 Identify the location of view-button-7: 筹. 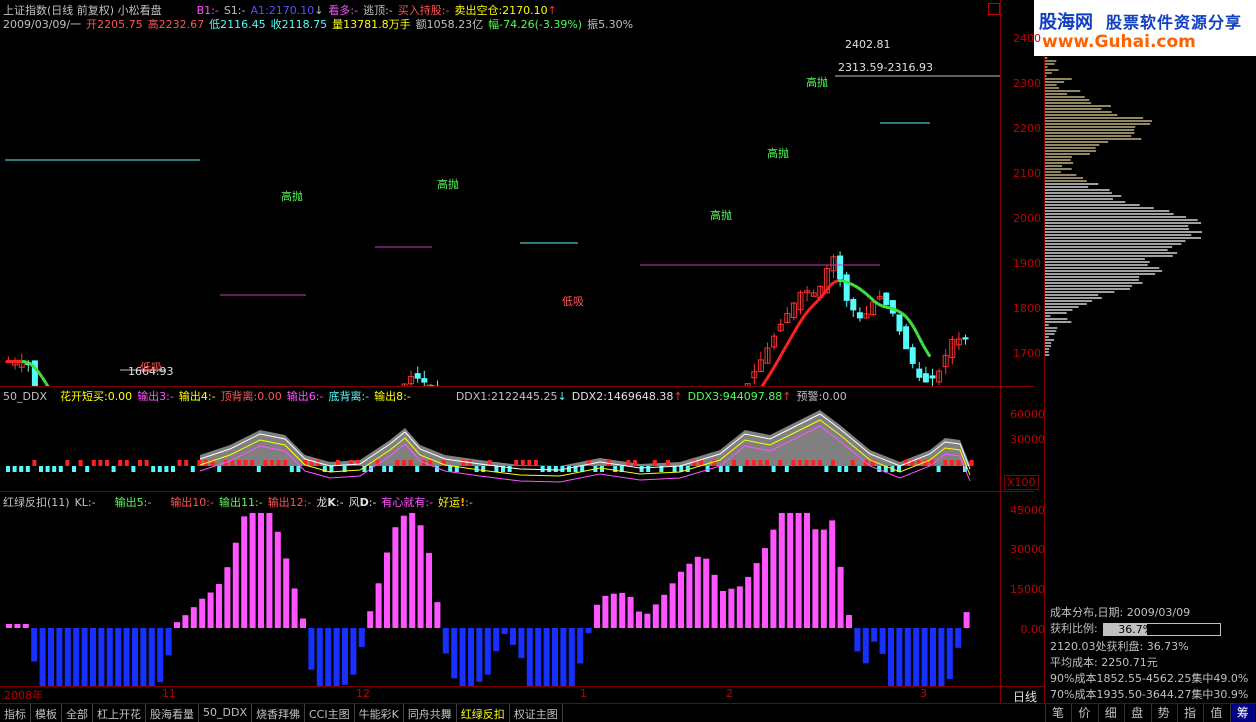
(1242, 713).